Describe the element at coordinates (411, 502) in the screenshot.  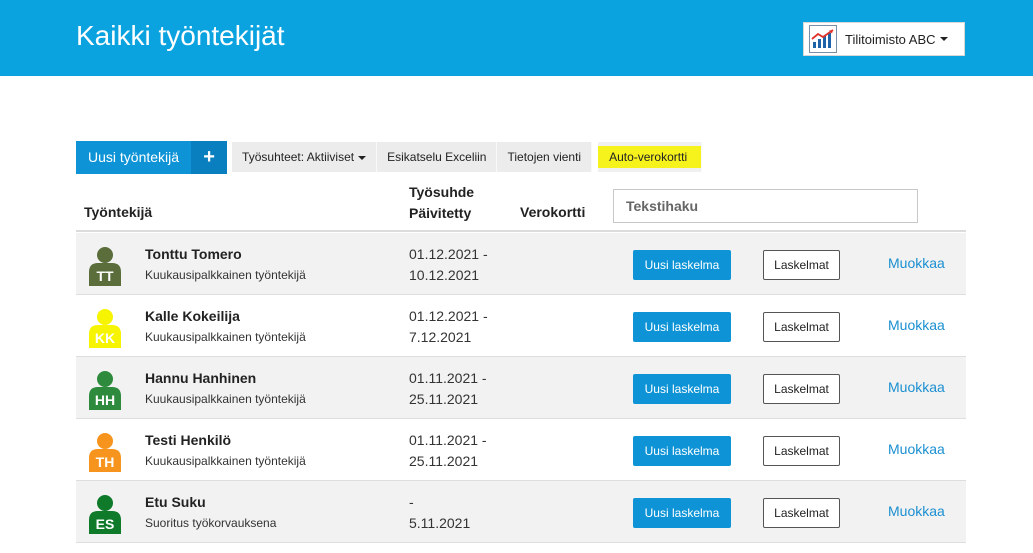
I see `employment-period-start: -` at that location.